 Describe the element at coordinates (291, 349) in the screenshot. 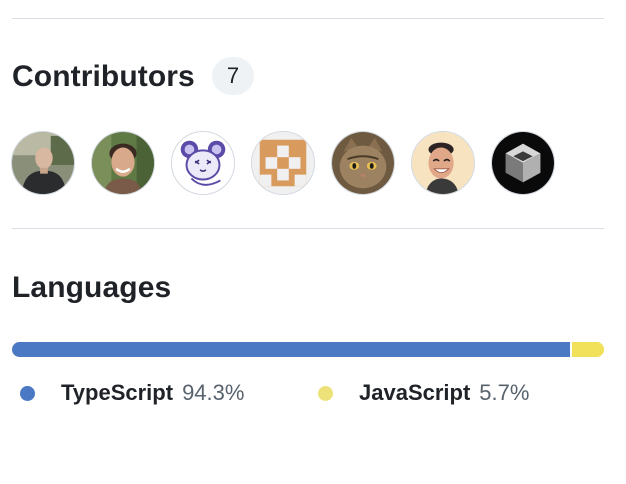

I see `typescript-bar-segment` at that location.